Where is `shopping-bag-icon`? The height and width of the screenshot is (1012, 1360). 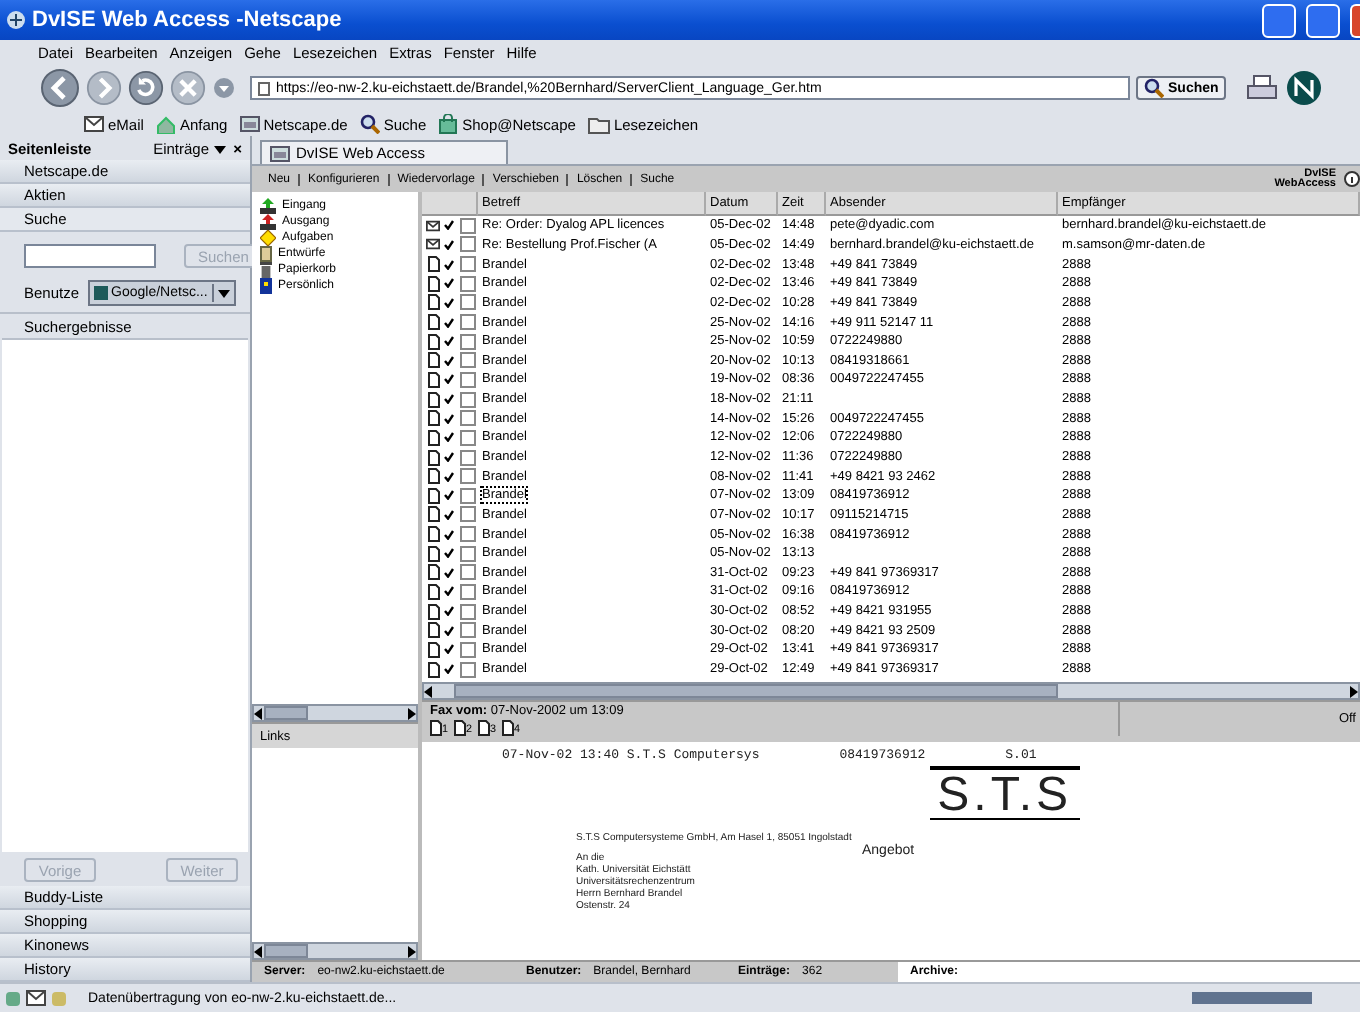 shopping-bag-icon is located at coordinates (448, 124).